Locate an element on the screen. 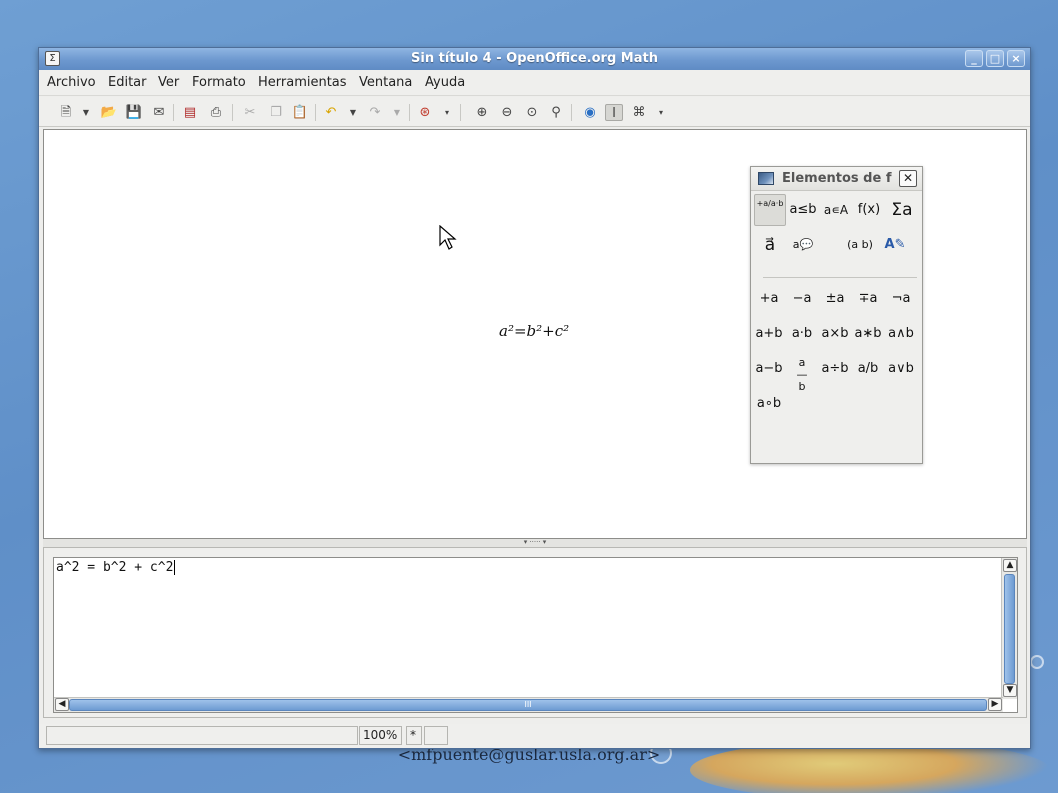  window-title: Sin título 4 - OpenOffice.org Math is located at coordinates (534, 58).